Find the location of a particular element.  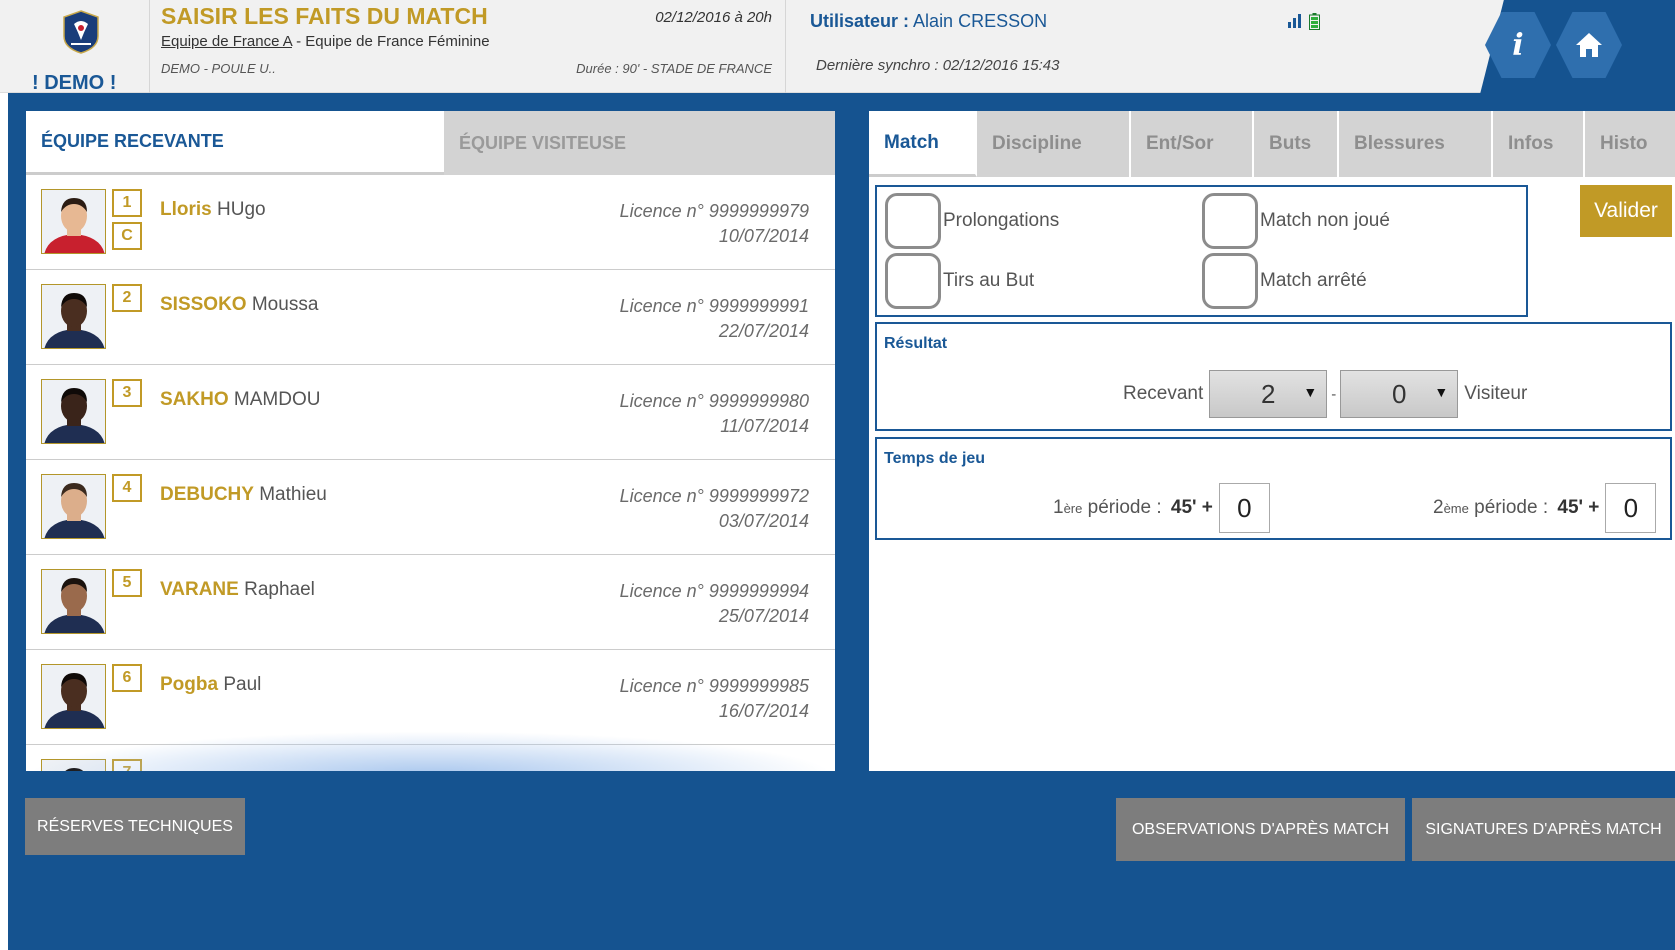

tab-buts: Buts is located at coordinates (1296, 144).